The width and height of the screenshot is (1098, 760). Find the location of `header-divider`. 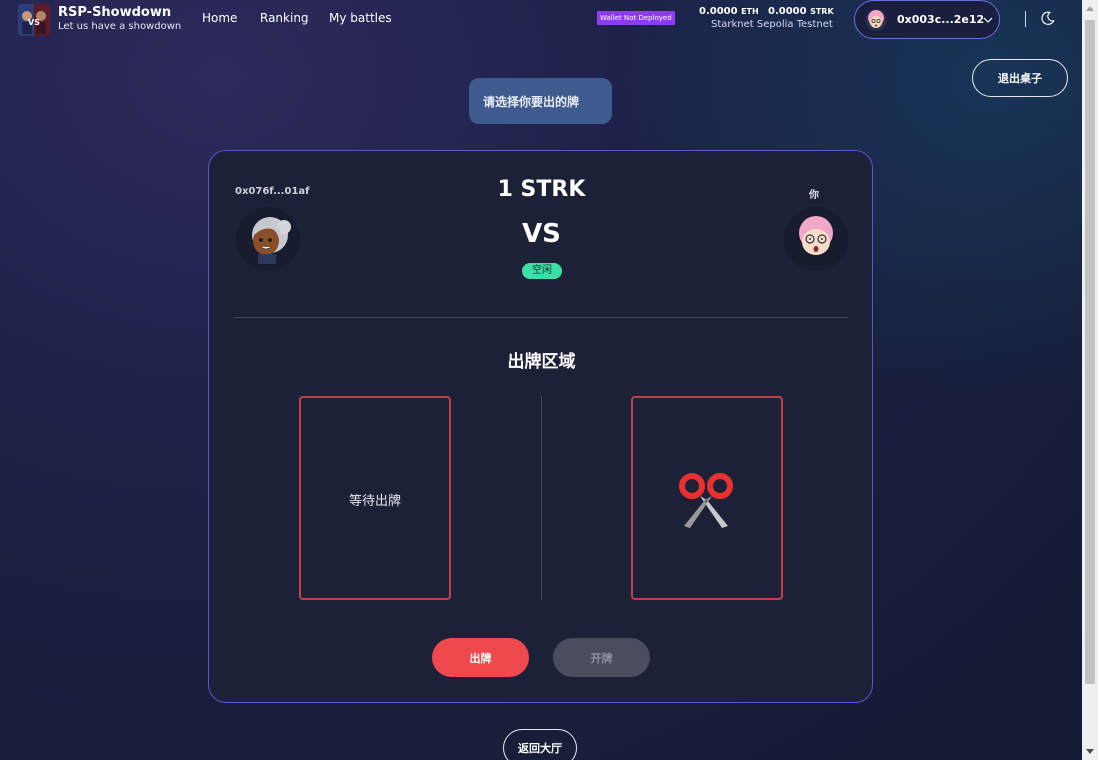

header-divider is located at coordinates (1025, 19).